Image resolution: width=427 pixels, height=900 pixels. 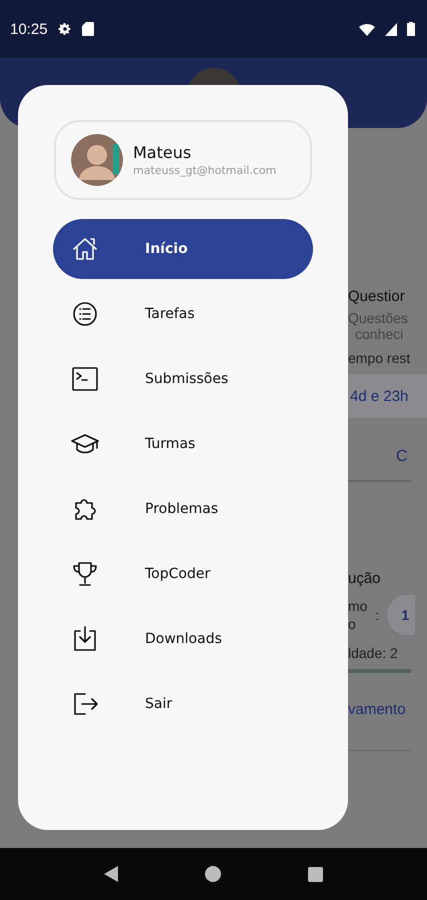 I want to click on profile-card: Mateus mateuss_gt@hotmail.com, so click(x=183, y=160).